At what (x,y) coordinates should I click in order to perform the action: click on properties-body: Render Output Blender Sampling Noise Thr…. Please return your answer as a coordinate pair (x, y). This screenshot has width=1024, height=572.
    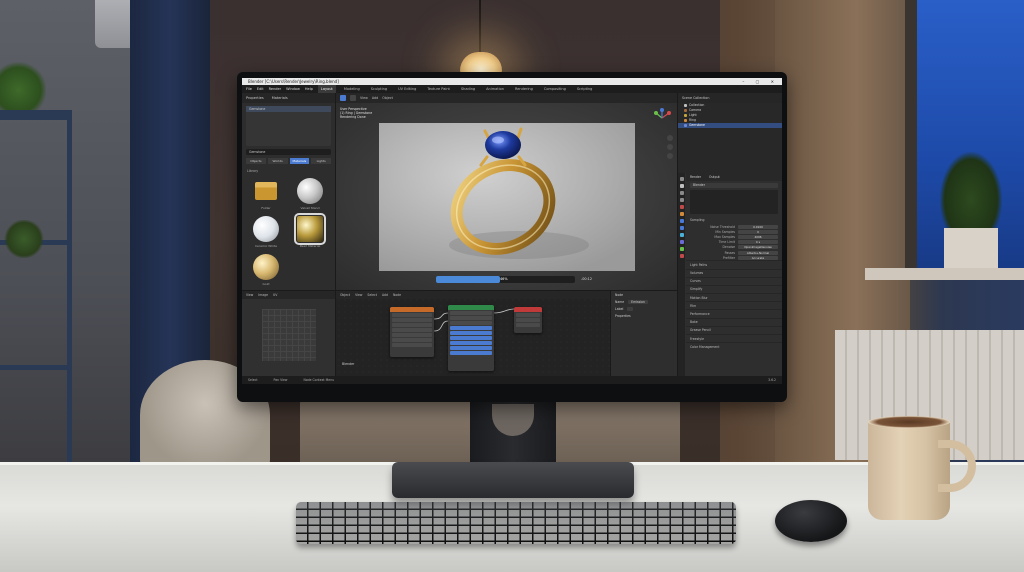
    Looking at the image, I should click on (734, 278).